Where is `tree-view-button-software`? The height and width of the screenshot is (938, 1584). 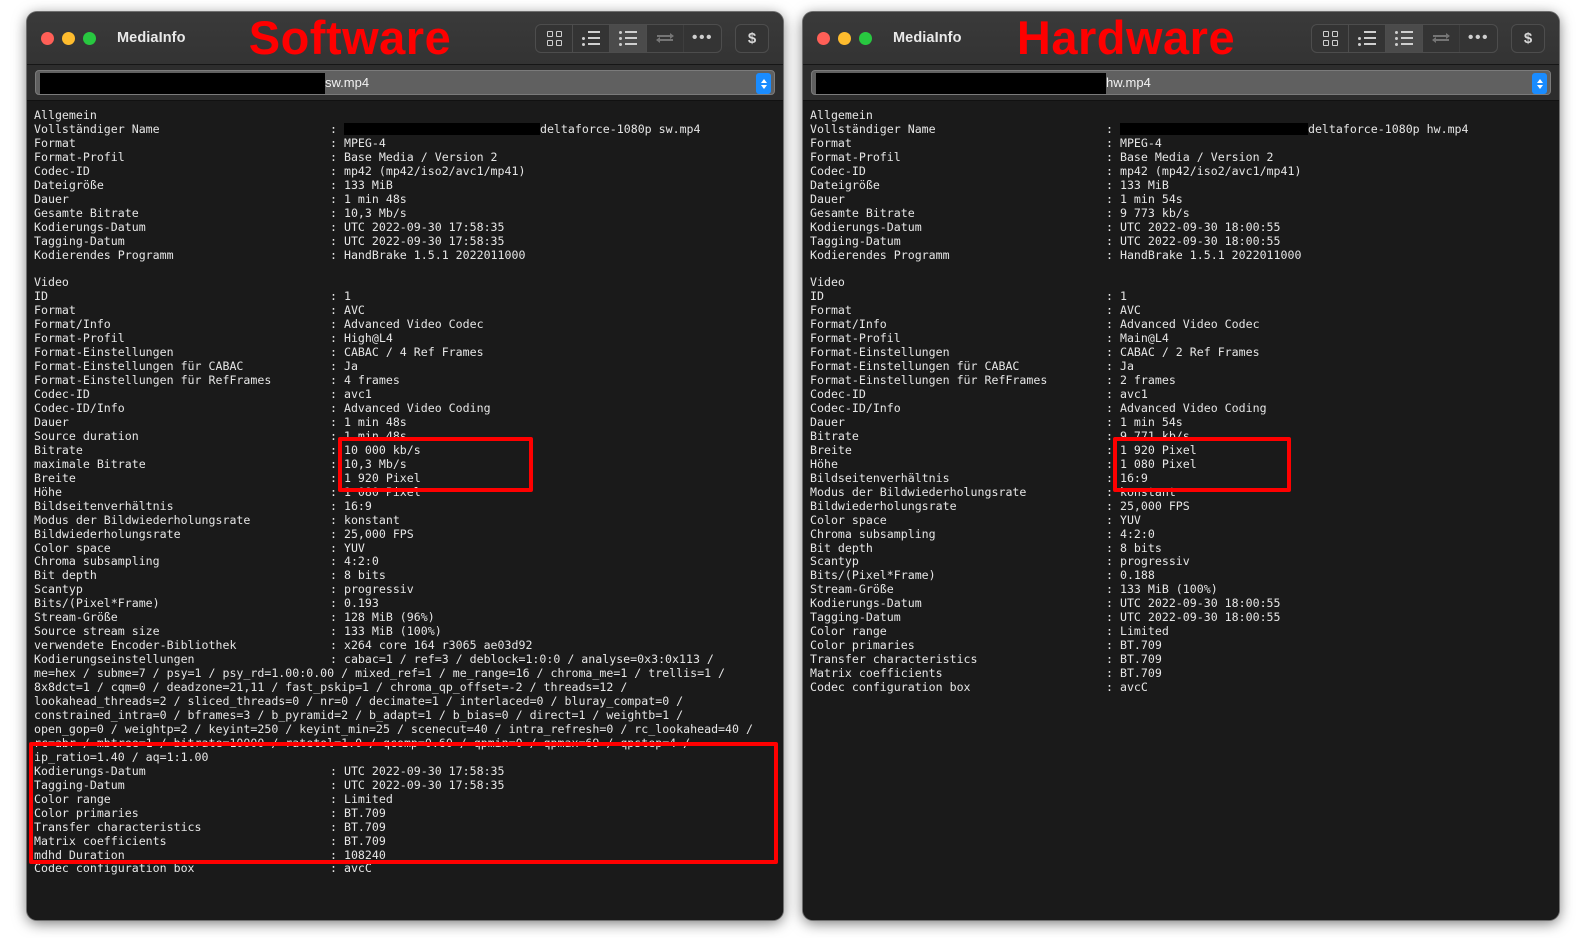
tree-view-button-software is located at coordinates (591, 38).